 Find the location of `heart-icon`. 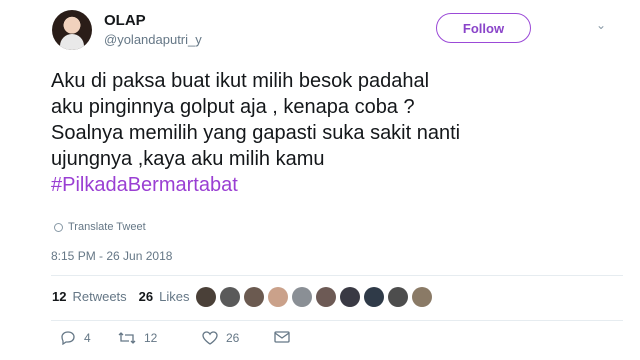

heart-icon is located at coordinates (210, 338).